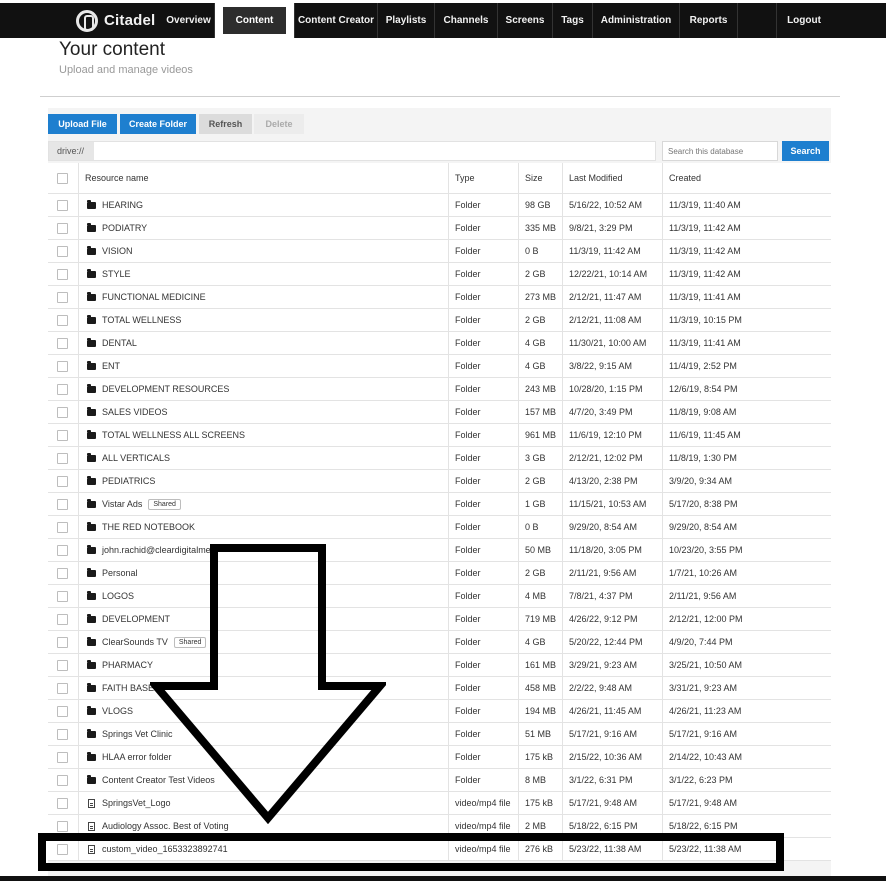 The image size is (886, 881). Describe the element at coordinates (263, 435) in the screenshot. I see `resource-name-cell: TOTAL WELLNESS ALL SCREENS` at that location.